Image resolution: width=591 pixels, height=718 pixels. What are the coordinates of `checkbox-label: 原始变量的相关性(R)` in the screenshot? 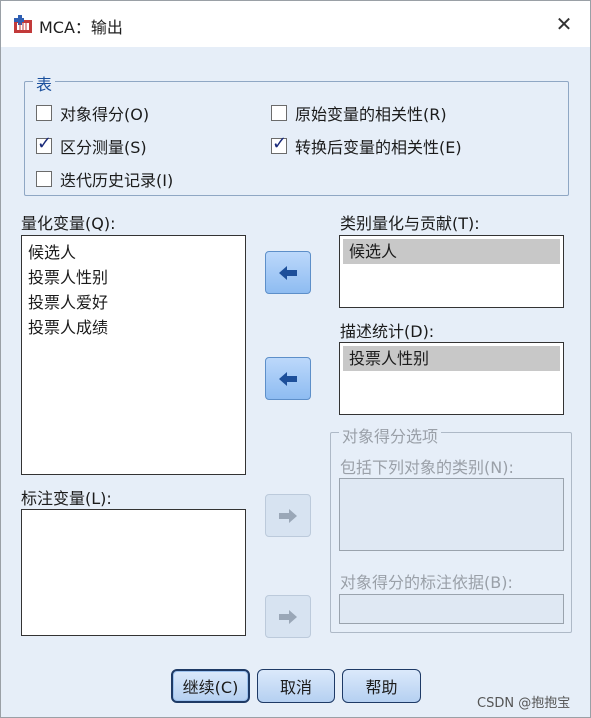 It's located at (371, 114).